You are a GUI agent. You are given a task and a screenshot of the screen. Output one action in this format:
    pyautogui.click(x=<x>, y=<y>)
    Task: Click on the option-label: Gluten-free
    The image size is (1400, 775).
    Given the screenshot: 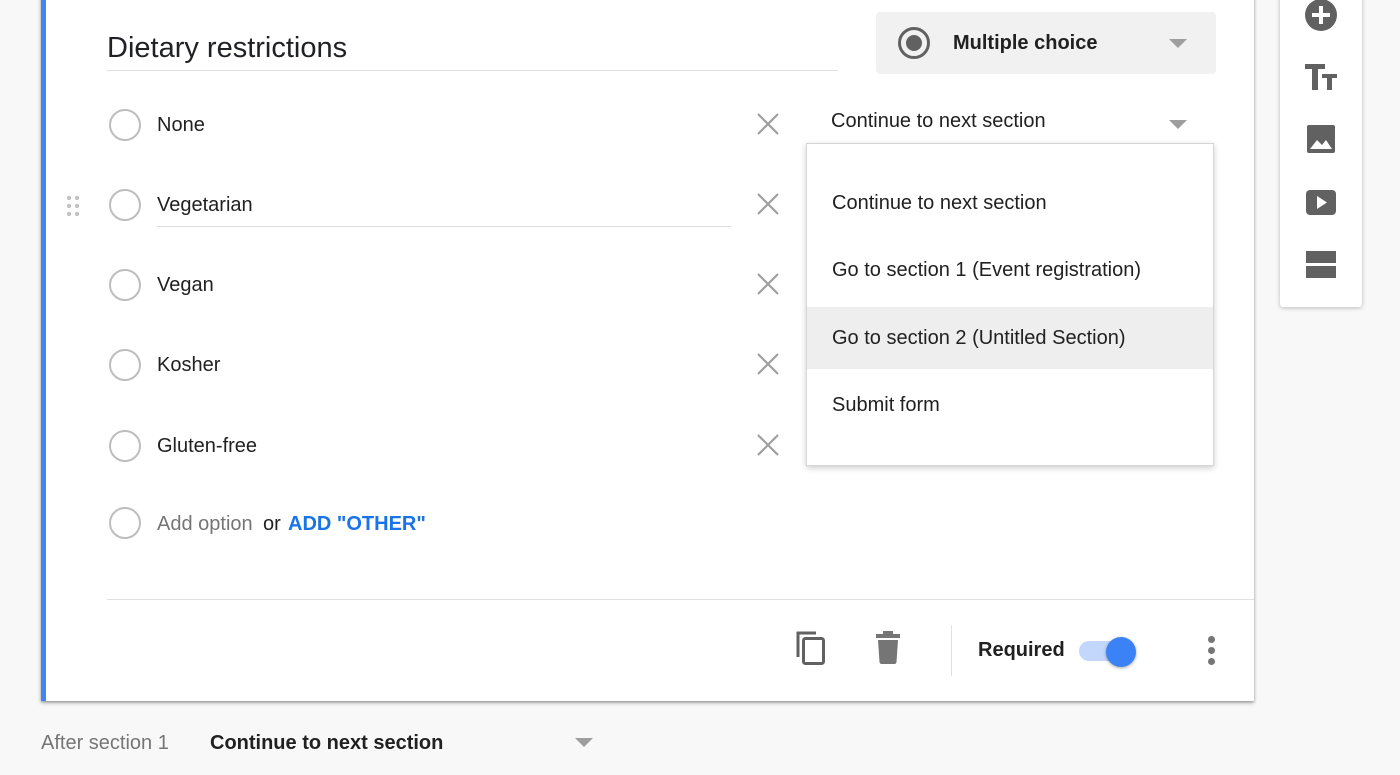 What is the action you would take?
    pyautogui.click(x=207, y=446)
    